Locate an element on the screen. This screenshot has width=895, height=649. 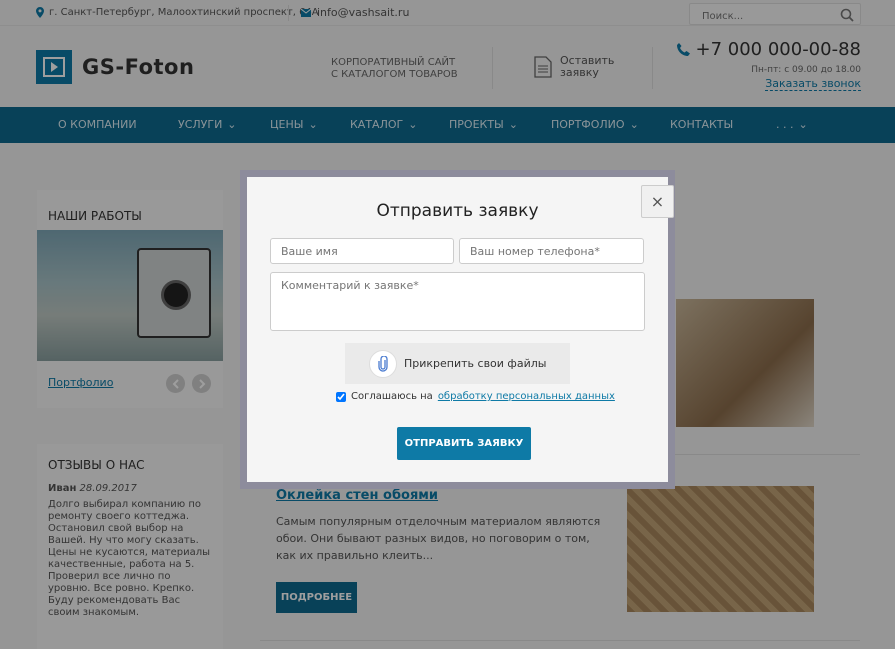
consent-checkbox is located at coordinates (341, 396).